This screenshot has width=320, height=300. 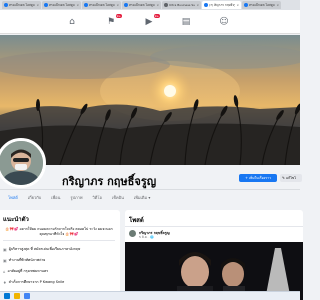 I want to click on intro-row-job: ▣ ทำงานที่ทิวทัศน์ภาพถ่าย, so click(x=24, y=260).